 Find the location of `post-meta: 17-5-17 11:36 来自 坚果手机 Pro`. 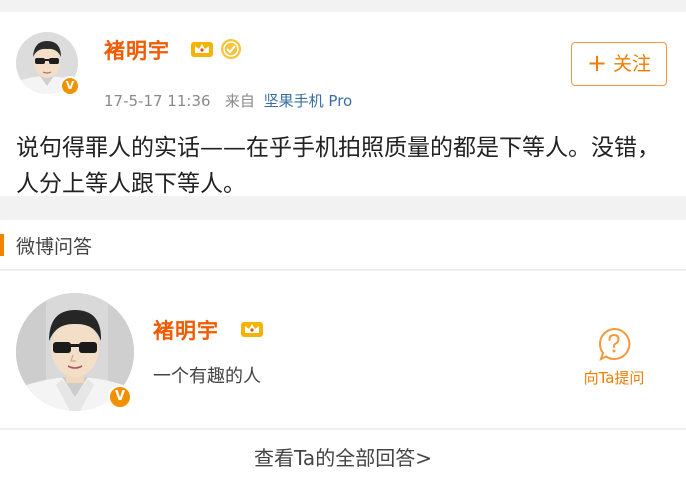

post-meta: 17-5-17 11:36 来自 坚果手机 Pro is located at coordinates (228, 100).